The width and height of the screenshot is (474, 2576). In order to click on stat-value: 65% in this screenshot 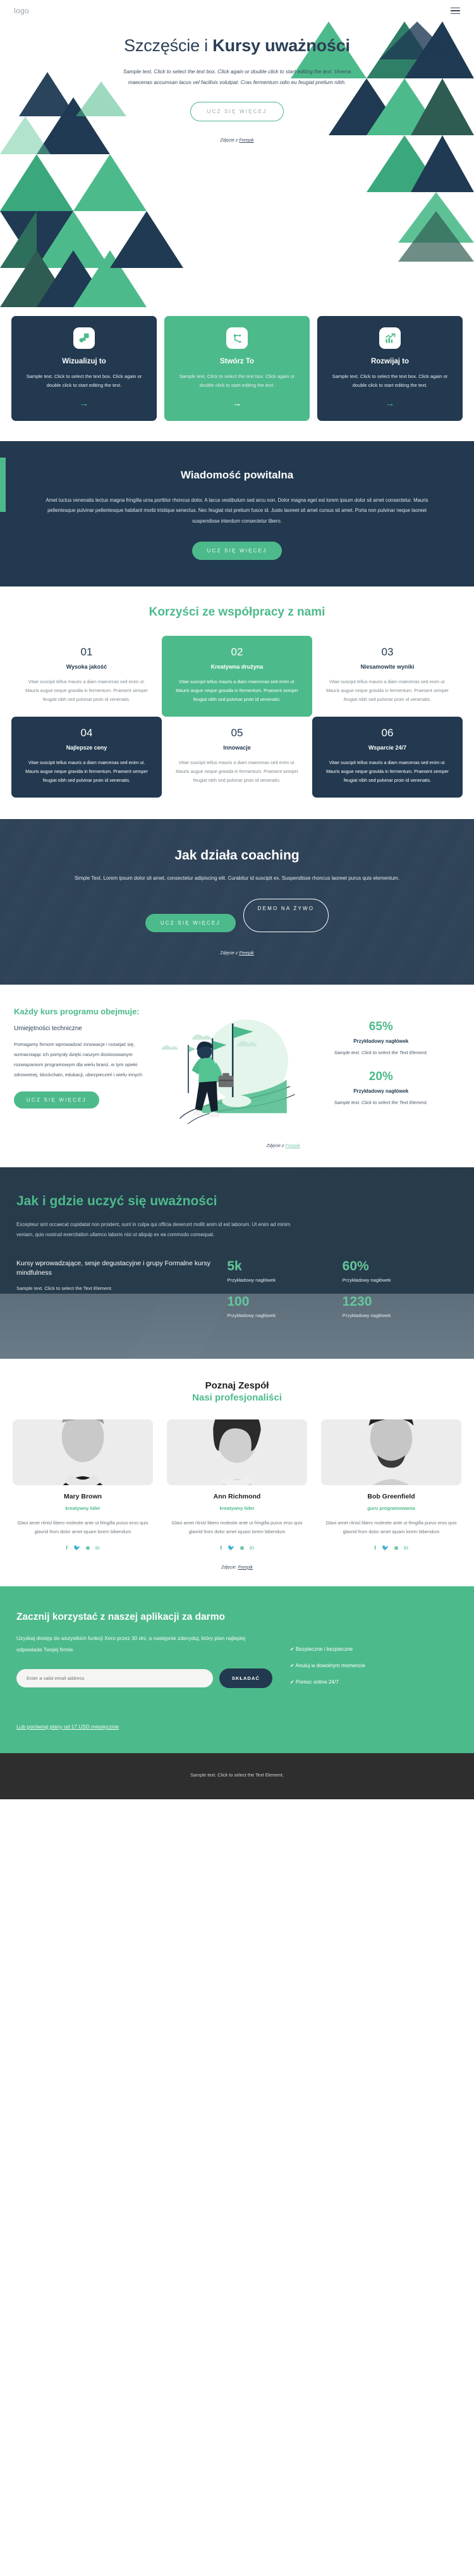, I will do `click(380, 1027)`.